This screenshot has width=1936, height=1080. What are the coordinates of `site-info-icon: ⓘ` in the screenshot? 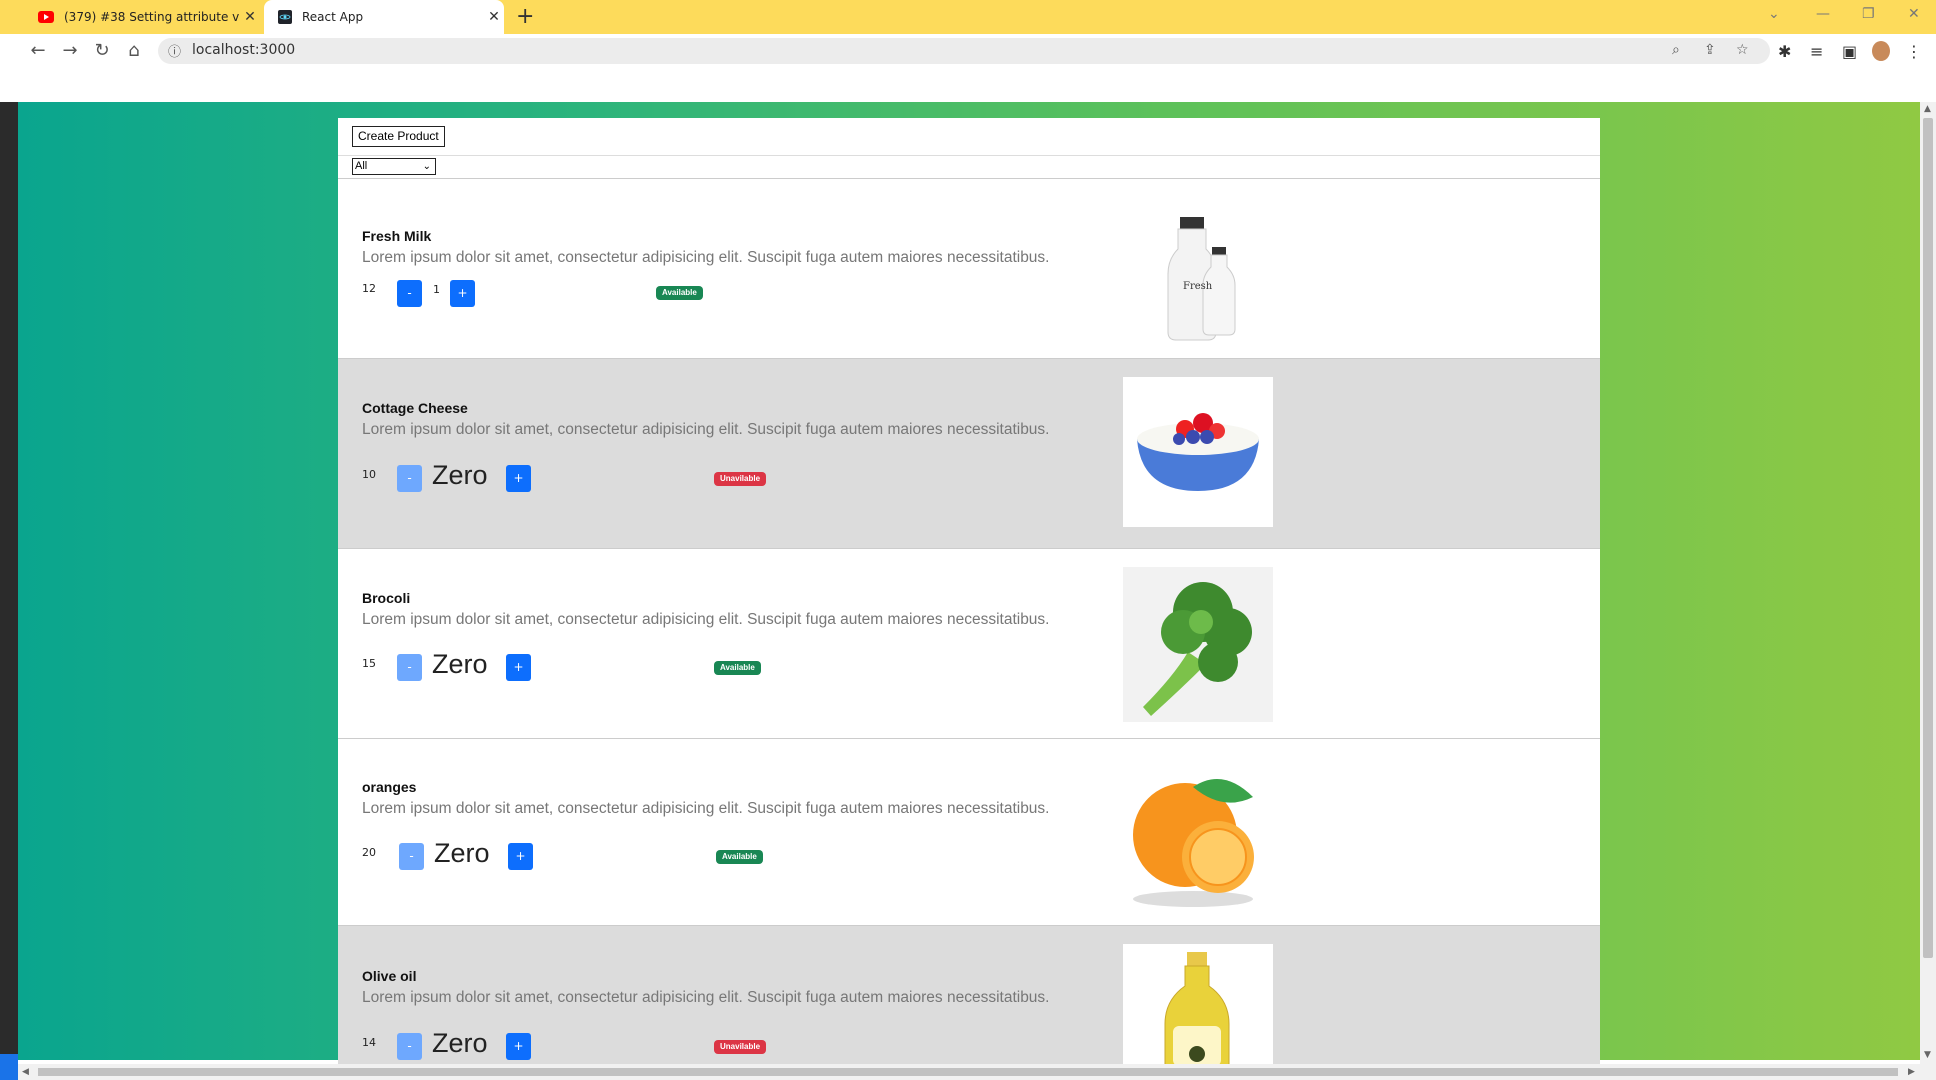 It's located at (174, 50).